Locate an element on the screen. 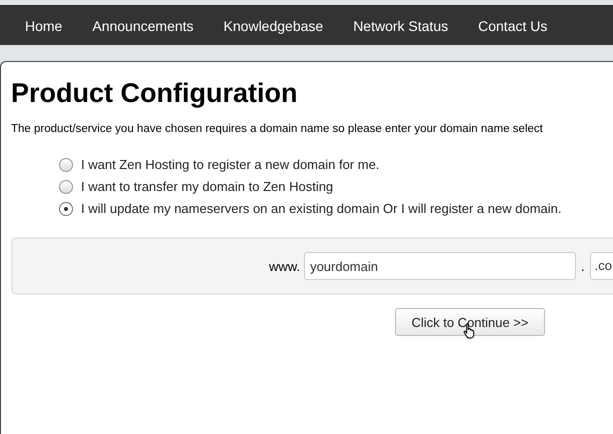  tld-field: .co is located at coordinates (601, 266).